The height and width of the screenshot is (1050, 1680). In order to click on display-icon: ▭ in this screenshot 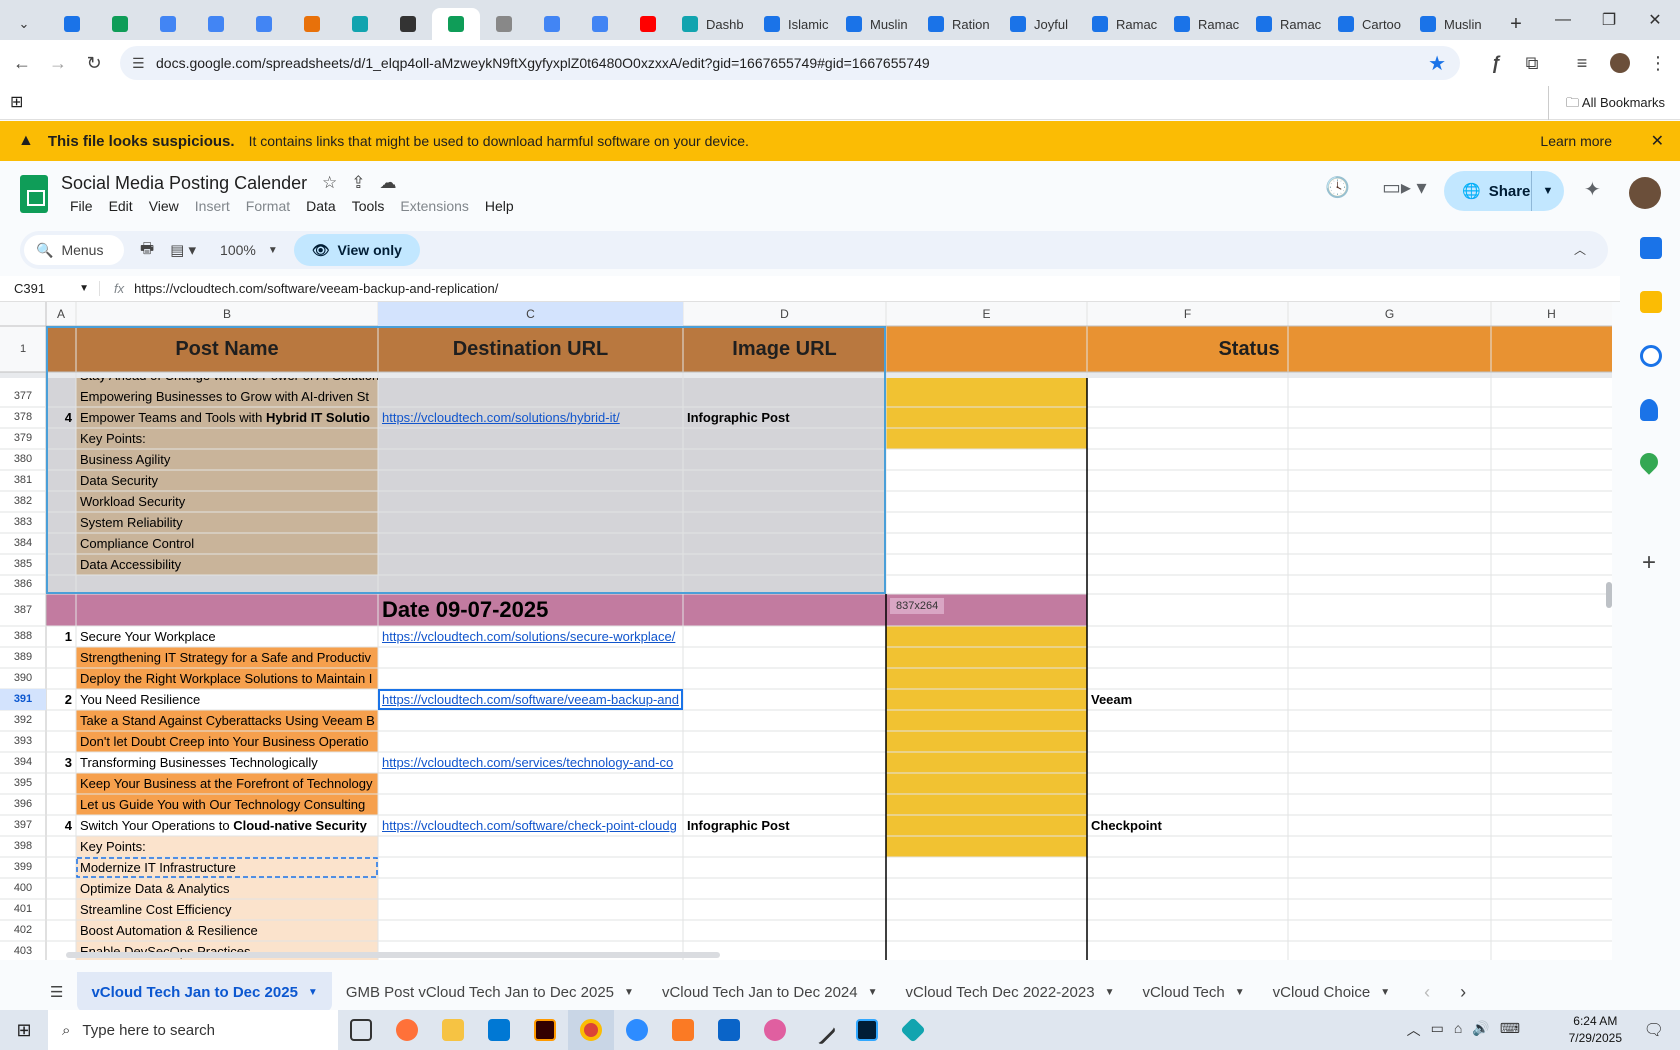, I will do `click(1437, 1030)`.